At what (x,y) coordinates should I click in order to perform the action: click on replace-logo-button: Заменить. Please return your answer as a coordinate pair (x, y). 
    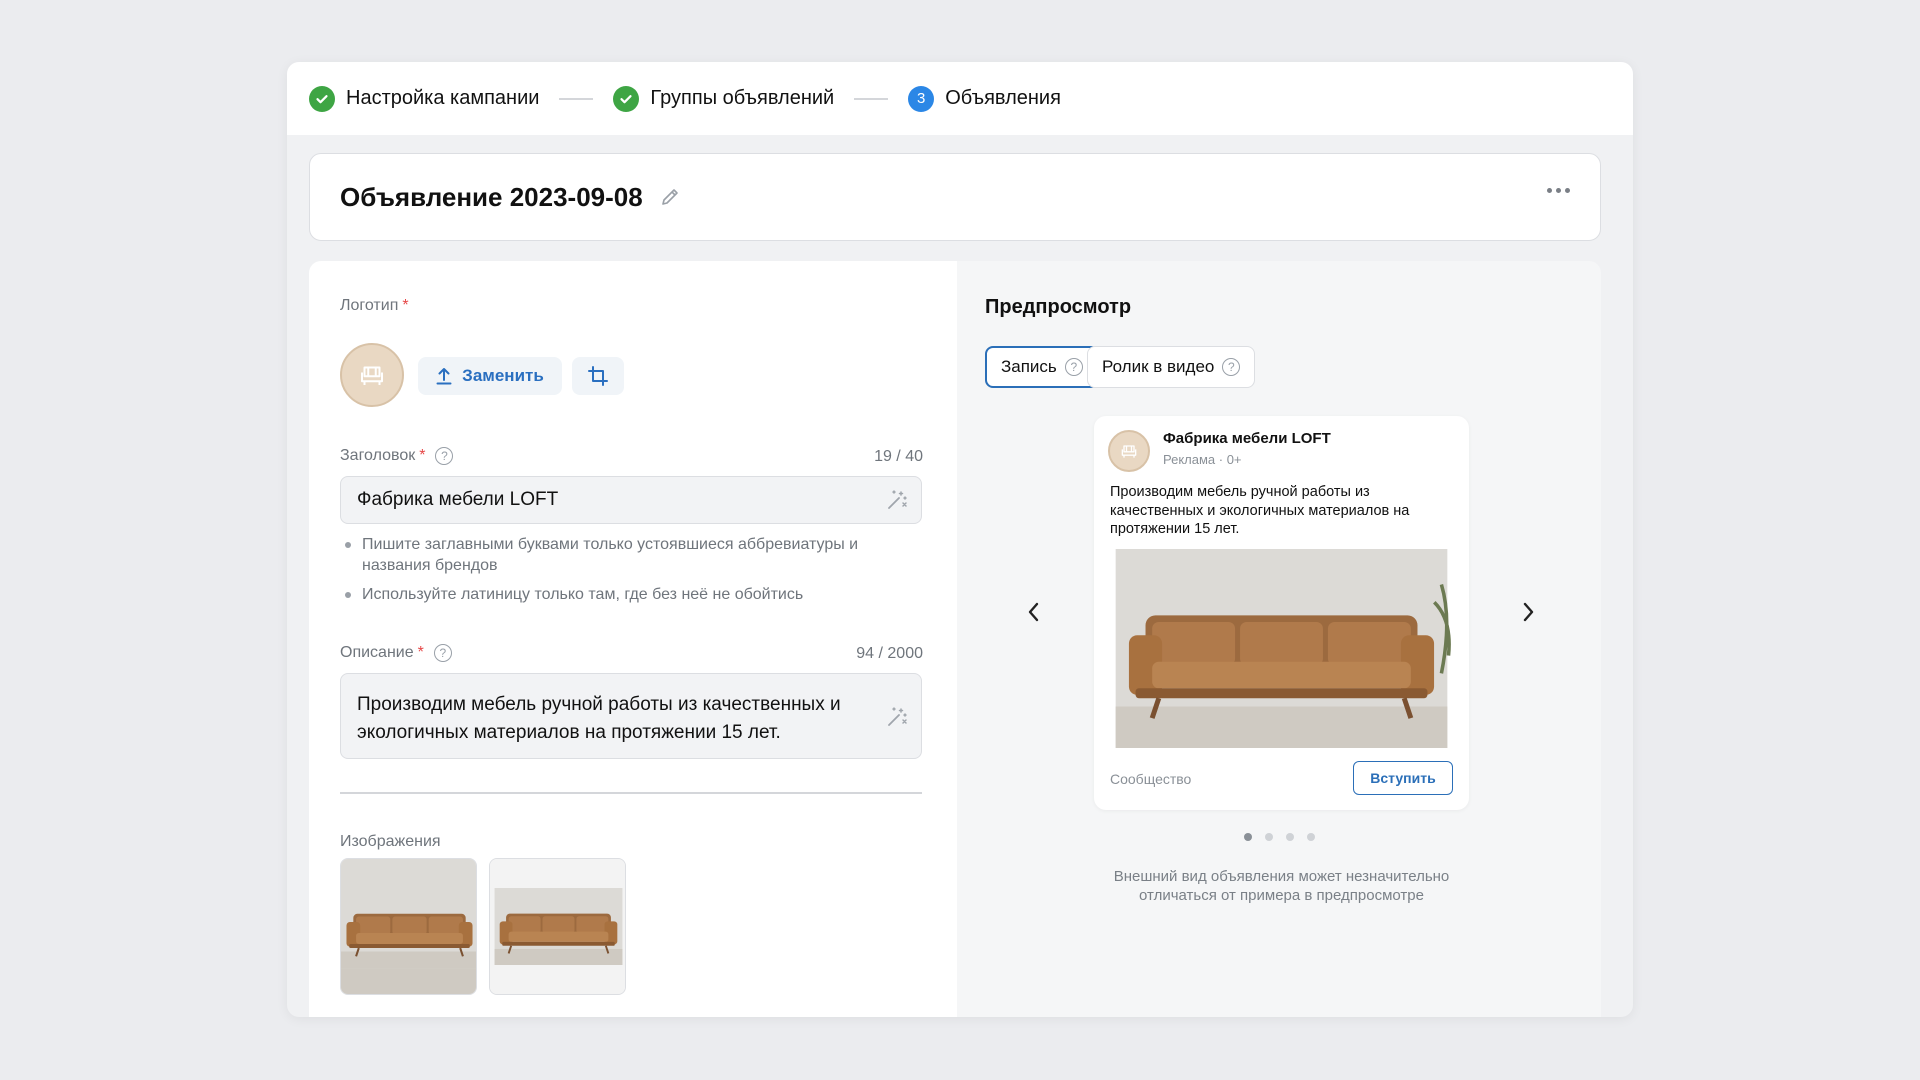
    Looking at the image, I should click on (490, 376).